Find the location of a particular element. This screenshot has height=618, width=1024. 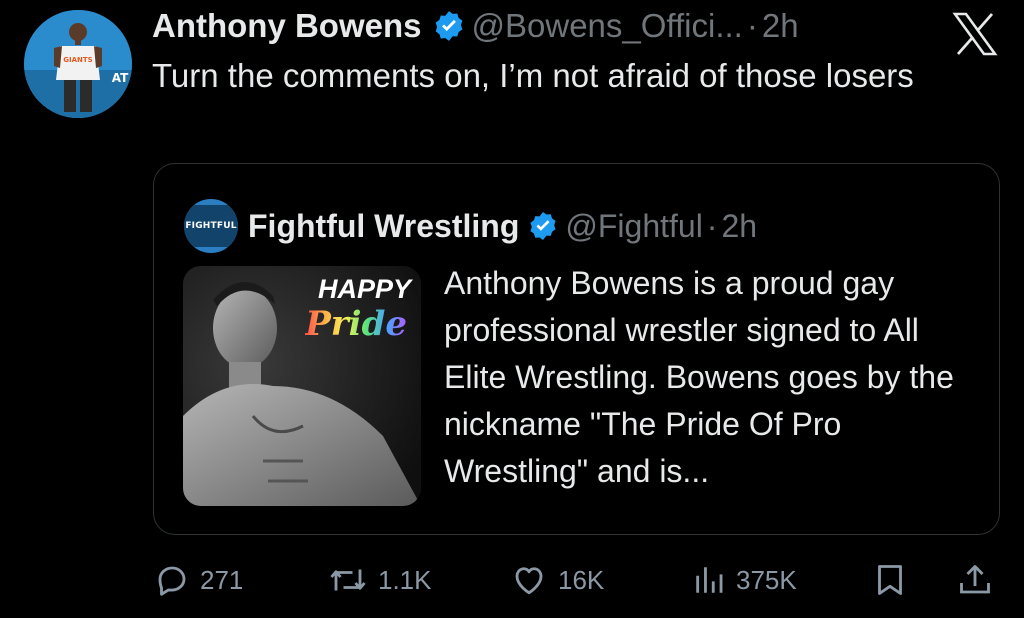

reply-icon is located at coordinates (172, 580).